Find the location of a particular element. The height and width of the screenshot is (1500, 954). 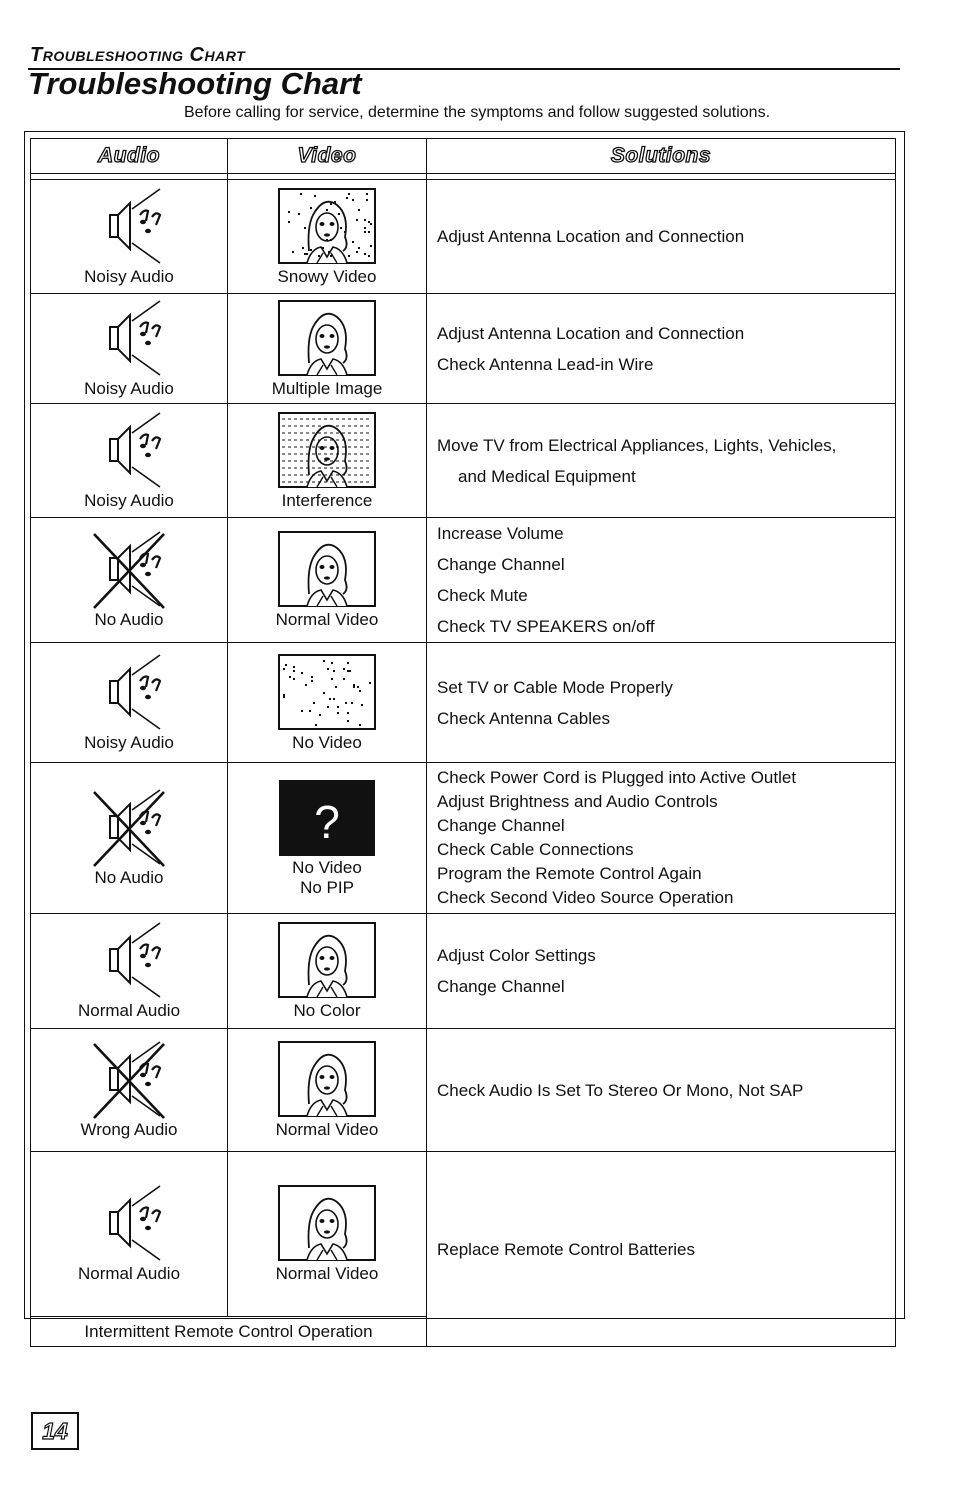

video-cell: Snowy Video is located at coordinates (327, 236).